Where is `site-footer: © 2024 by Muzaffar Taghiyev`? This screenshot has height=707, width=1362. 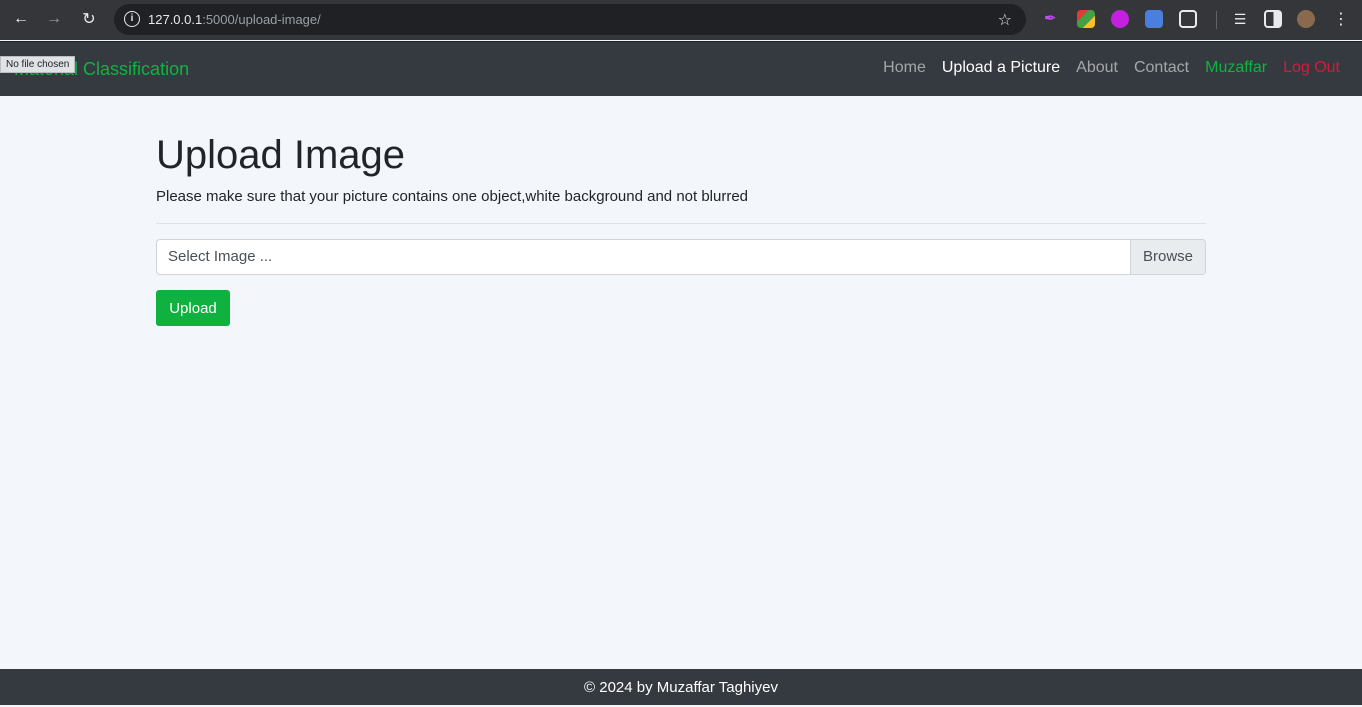
site-footer: © 2024 by Muzaffar Taghiyev is located at coordinates (681, 687).